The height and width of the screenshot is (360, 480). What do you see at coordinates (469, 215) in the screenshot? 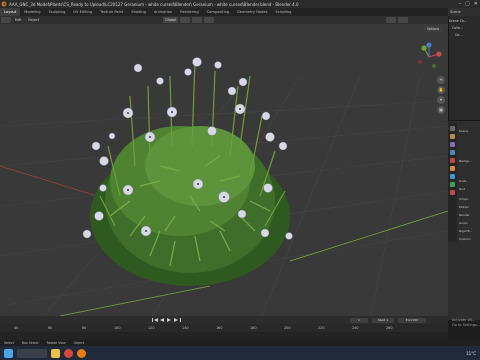
I see `props-render-panel: Render` at bounding box center [469, 215].